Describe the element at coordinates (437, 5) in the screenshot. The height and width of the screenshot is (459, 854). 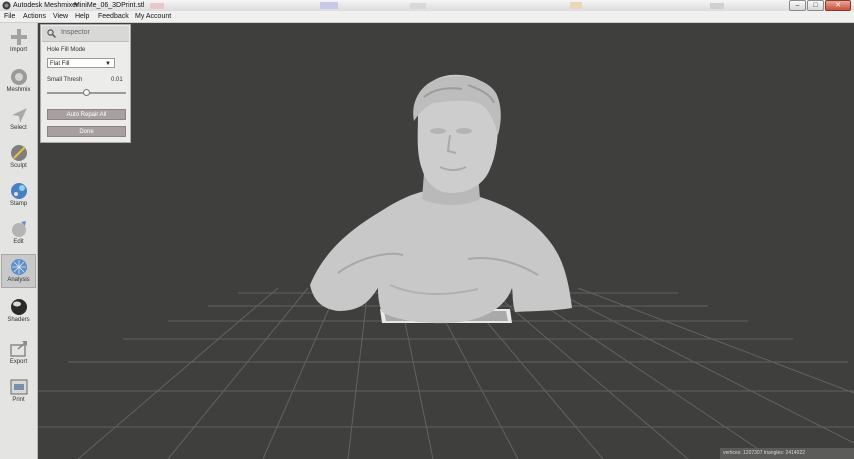
I see `background-window-strip` at that location.